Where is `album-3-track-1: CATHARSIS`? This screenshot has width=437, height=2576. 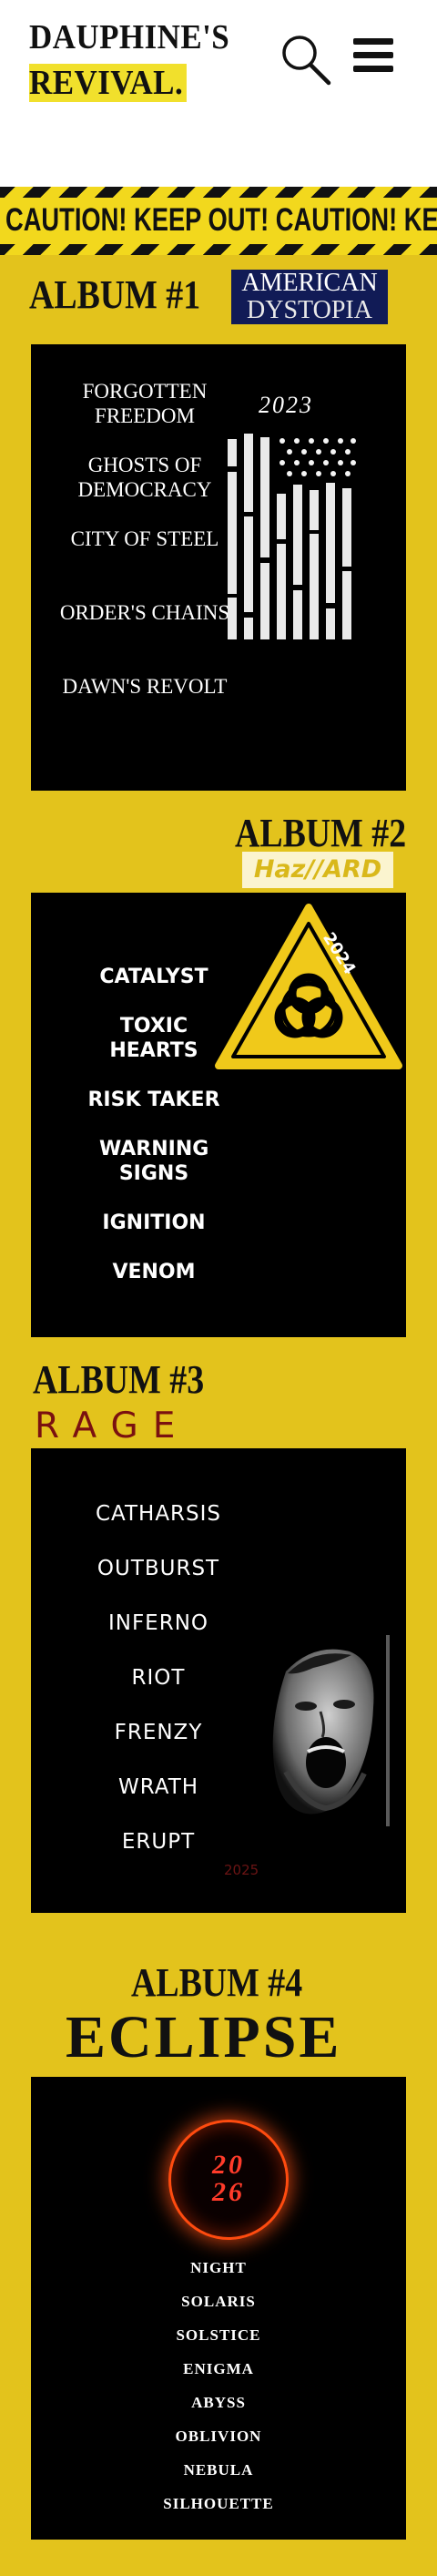 album-3-track-1: CATHARSIS is located at coordinates (158, 1515).